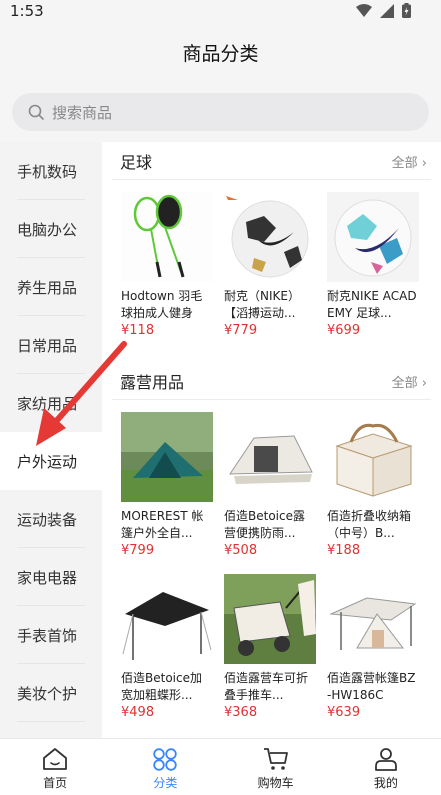  I want to click on product-price: ¥368, so click(241, 712).